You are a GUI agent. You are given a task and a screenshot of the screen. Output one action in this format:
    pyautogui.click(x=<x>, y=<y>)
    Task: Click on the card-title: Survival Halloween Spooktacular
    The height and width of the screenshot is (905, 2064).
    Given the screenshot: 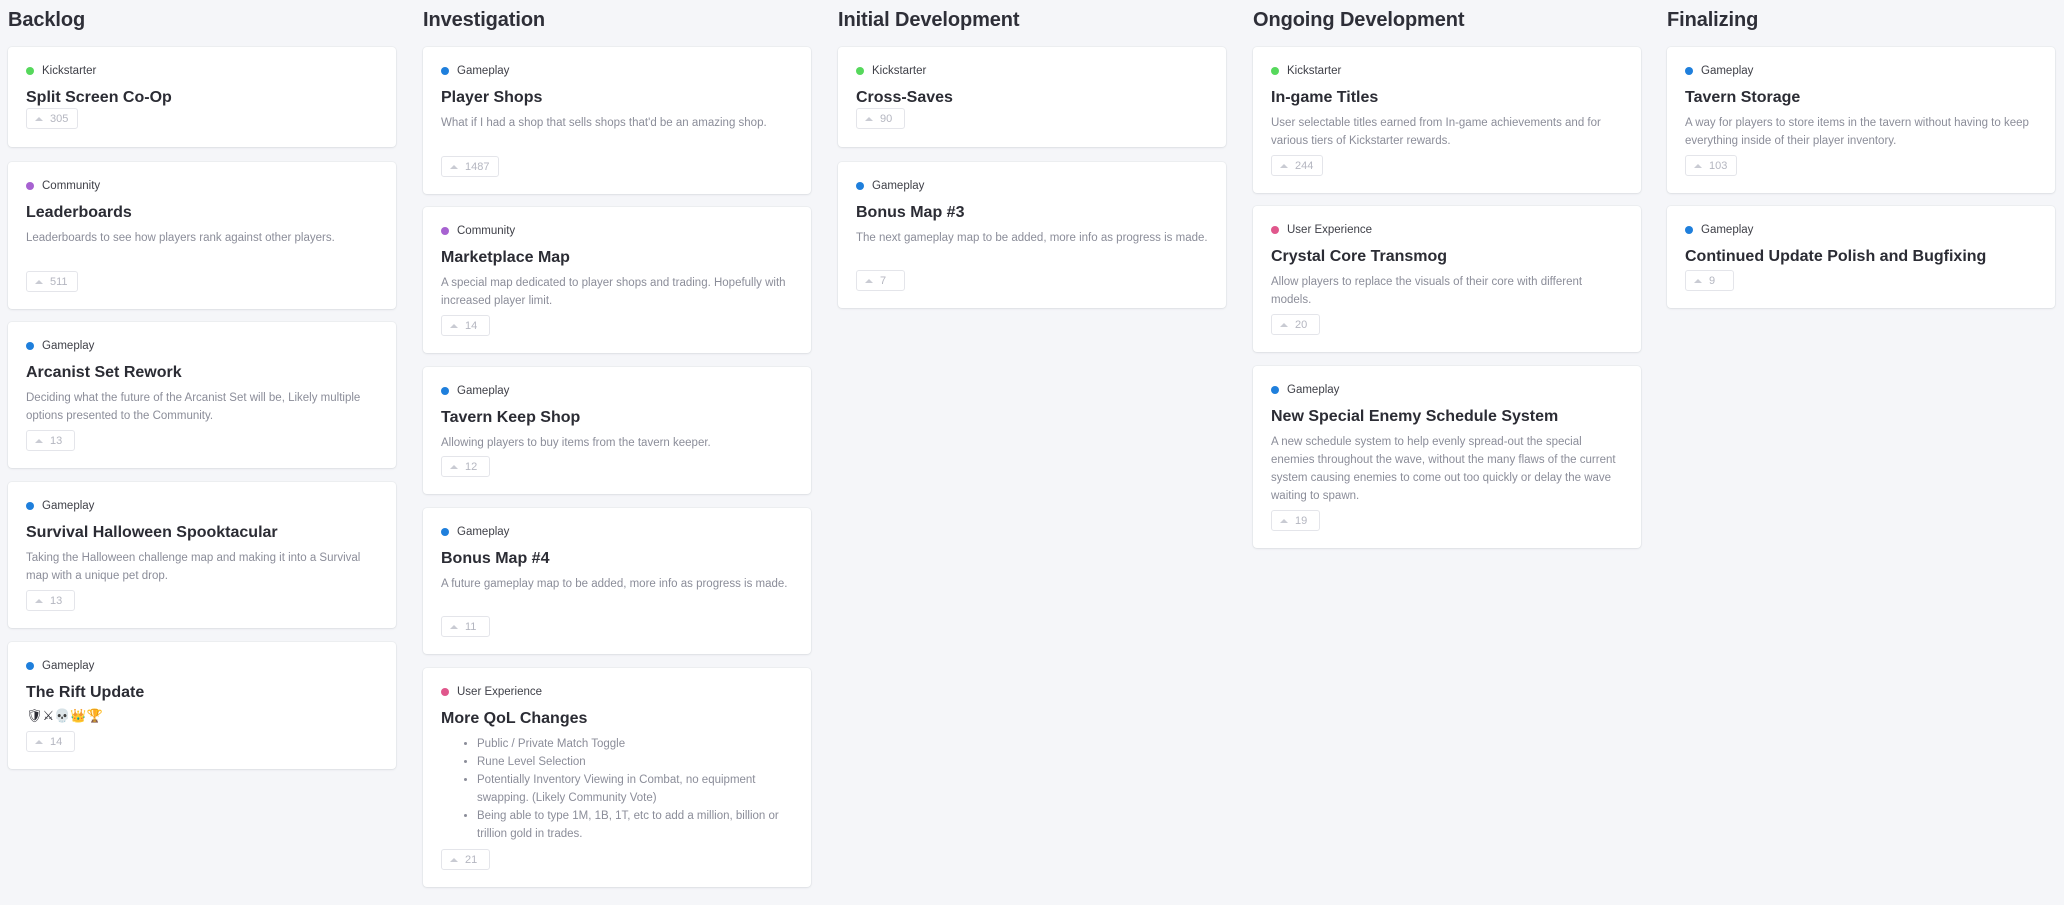 What is the action you would take?
    pyautogui.click(x=152, y=532)
    